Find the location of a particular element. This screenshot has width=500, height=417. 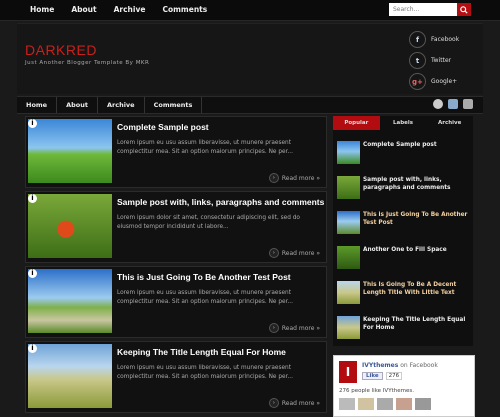

popular-post-item: Keeping The Title Length Equal For Home is located at coordinates (405, 327).